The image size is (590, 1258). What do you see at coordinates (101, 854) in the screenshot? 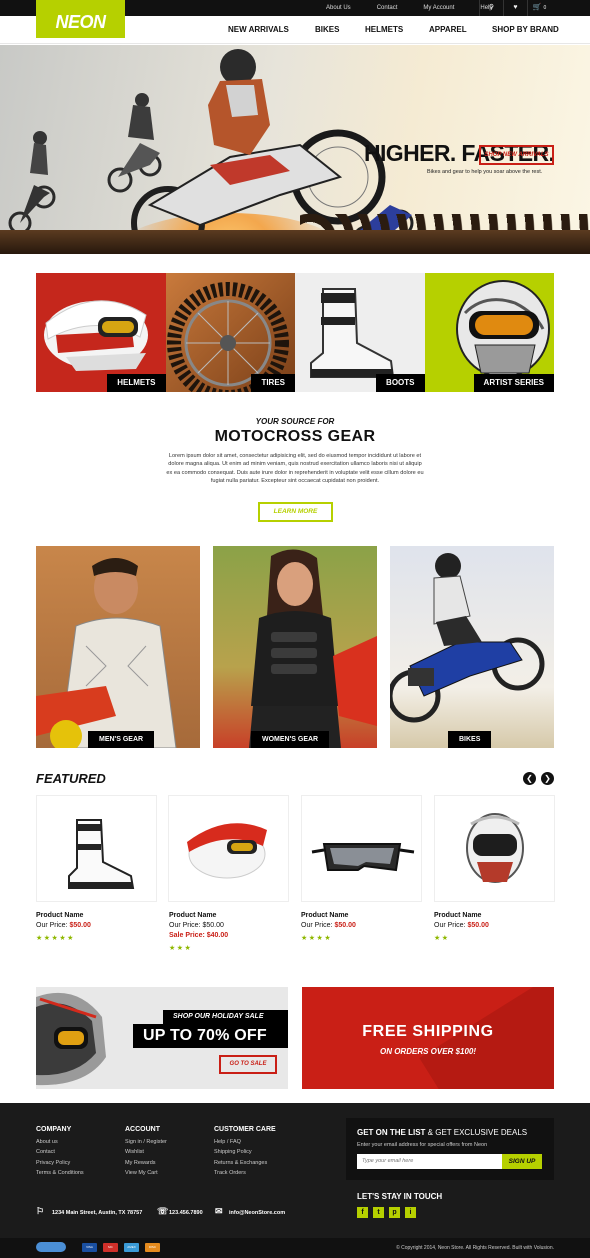
I see `boot-product-image` at bounding box center [101, 854].